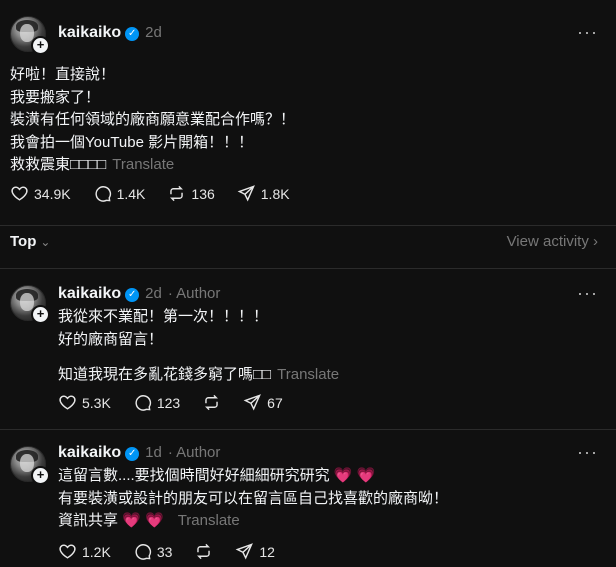 The image size is (616, 567). Describe the element at coordinates (132, 142) in the screenshot. I see `post-line: 我會拍一個YouTube 影片開箱！！！` at that location.